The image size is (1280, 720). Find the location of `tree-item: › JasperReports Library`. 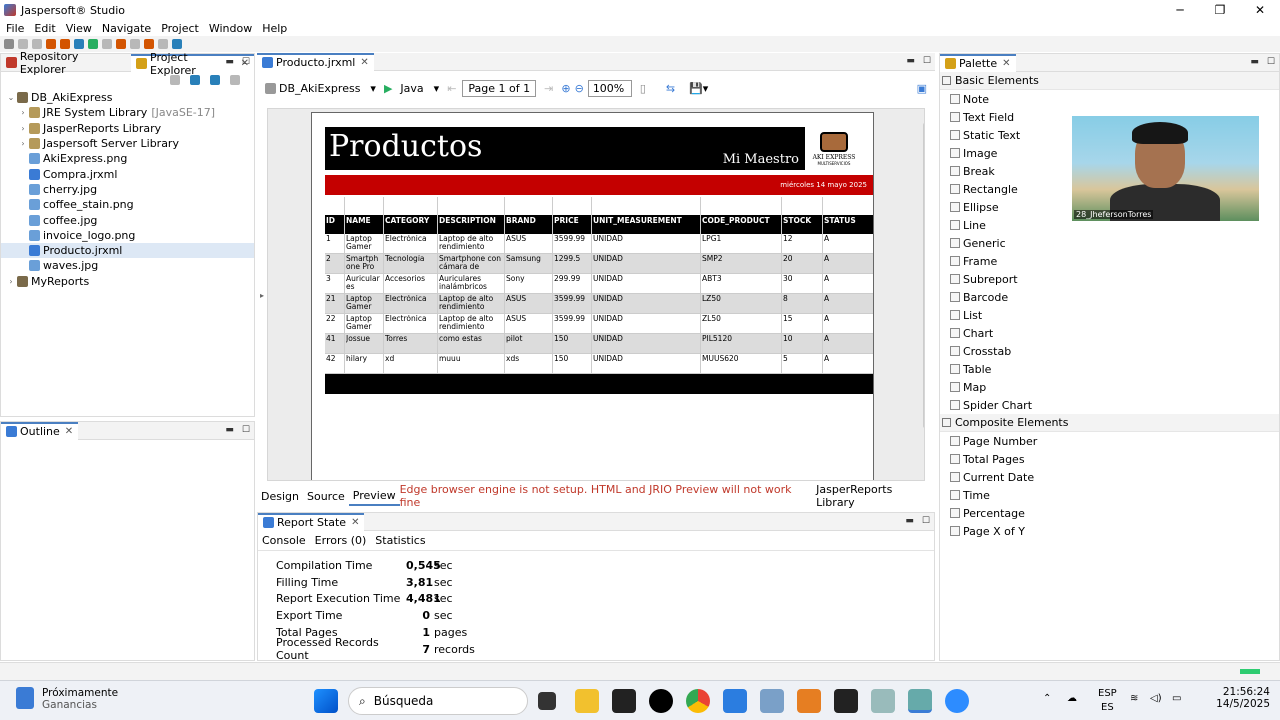

tree-item: › JasperReports Library is located at coordinates (127, 128).